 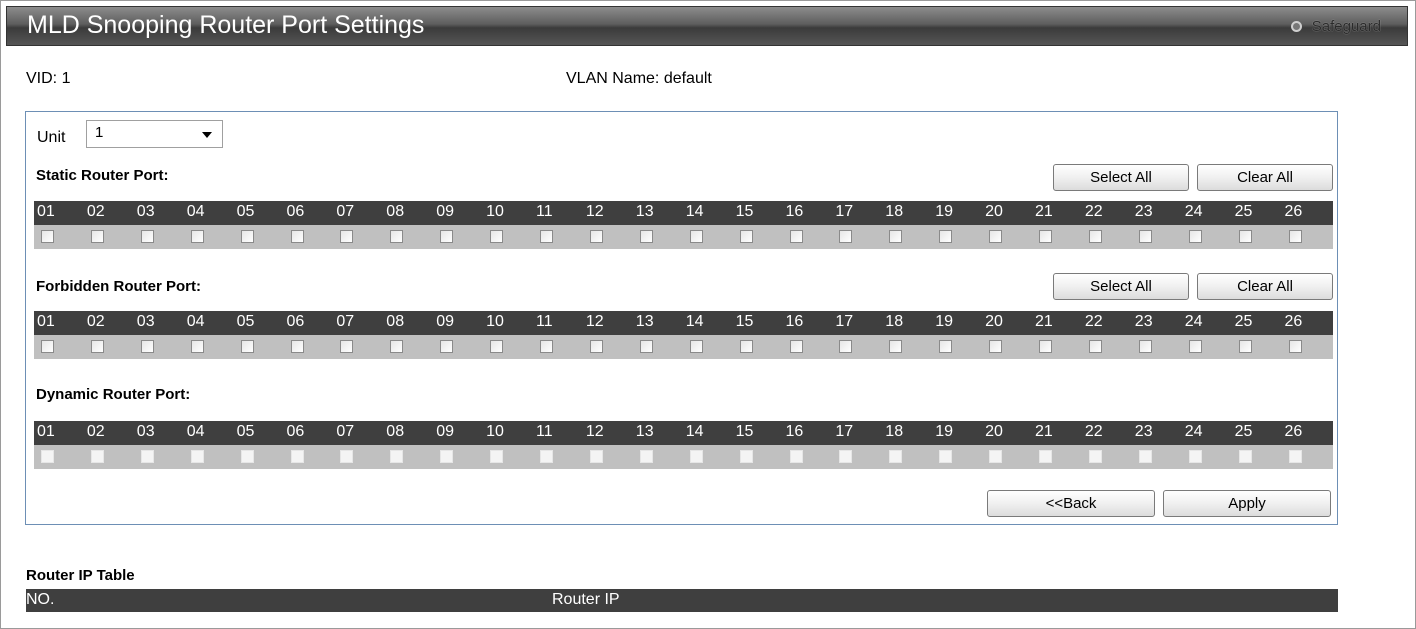 I want to click on port-number: 22, so click(x=1093, y=321).